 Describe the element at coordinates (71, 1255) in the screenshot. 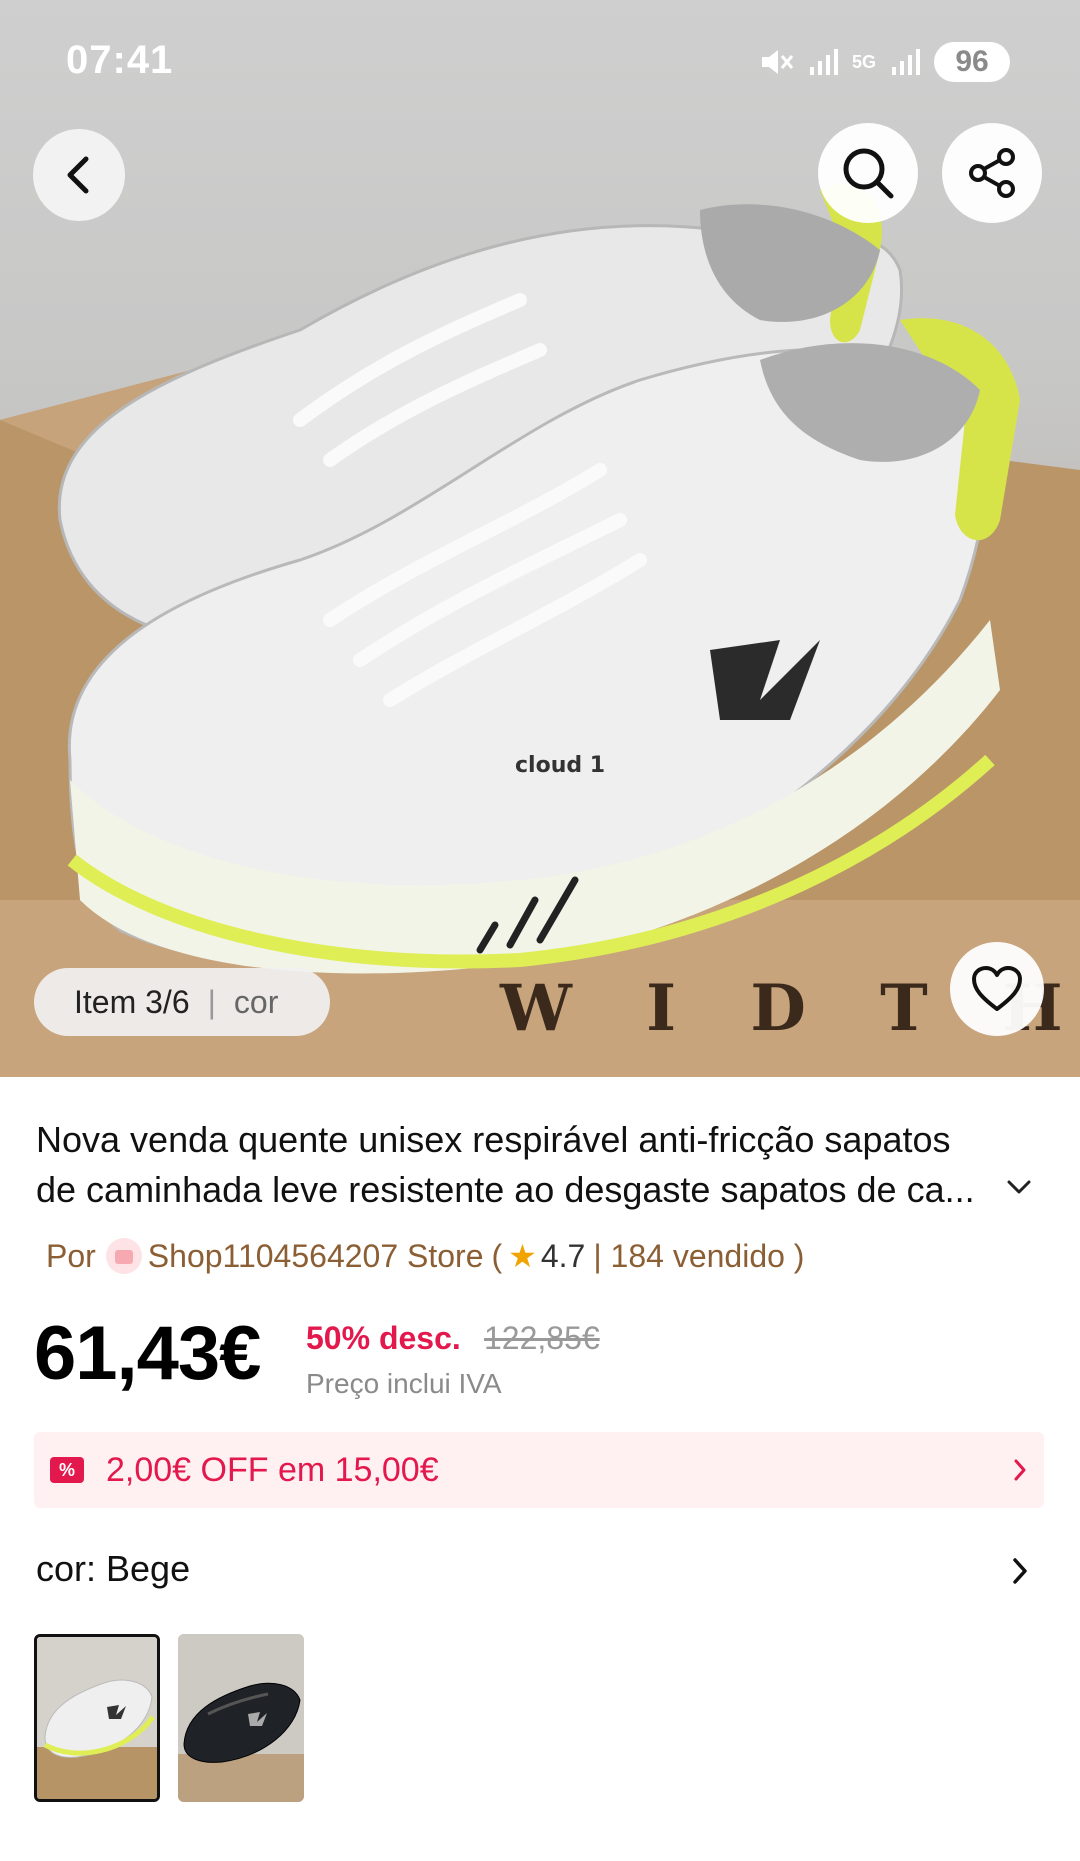

I see `store-prefix: Por` at that location.